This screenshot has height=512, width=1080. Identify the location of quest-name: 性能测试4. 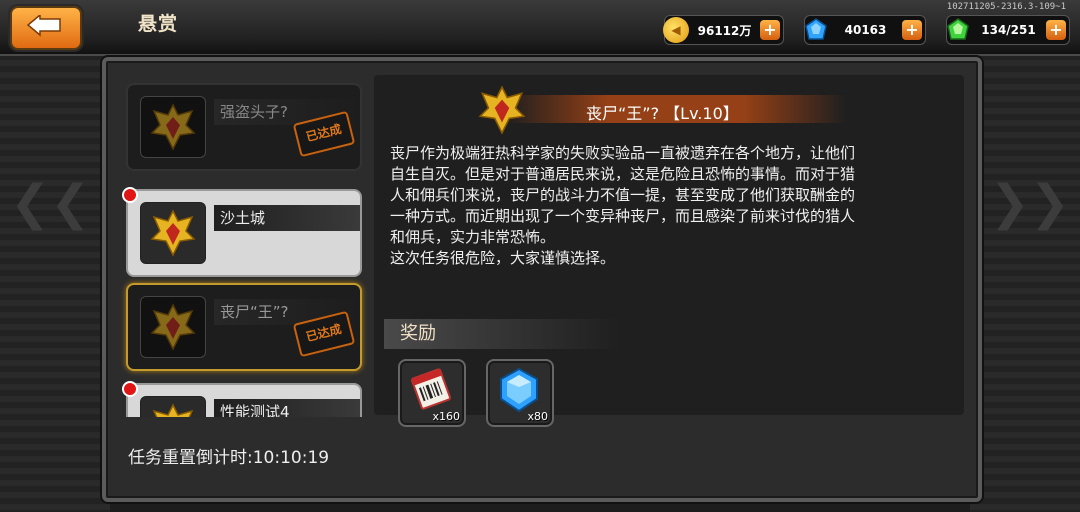
(287, 408).